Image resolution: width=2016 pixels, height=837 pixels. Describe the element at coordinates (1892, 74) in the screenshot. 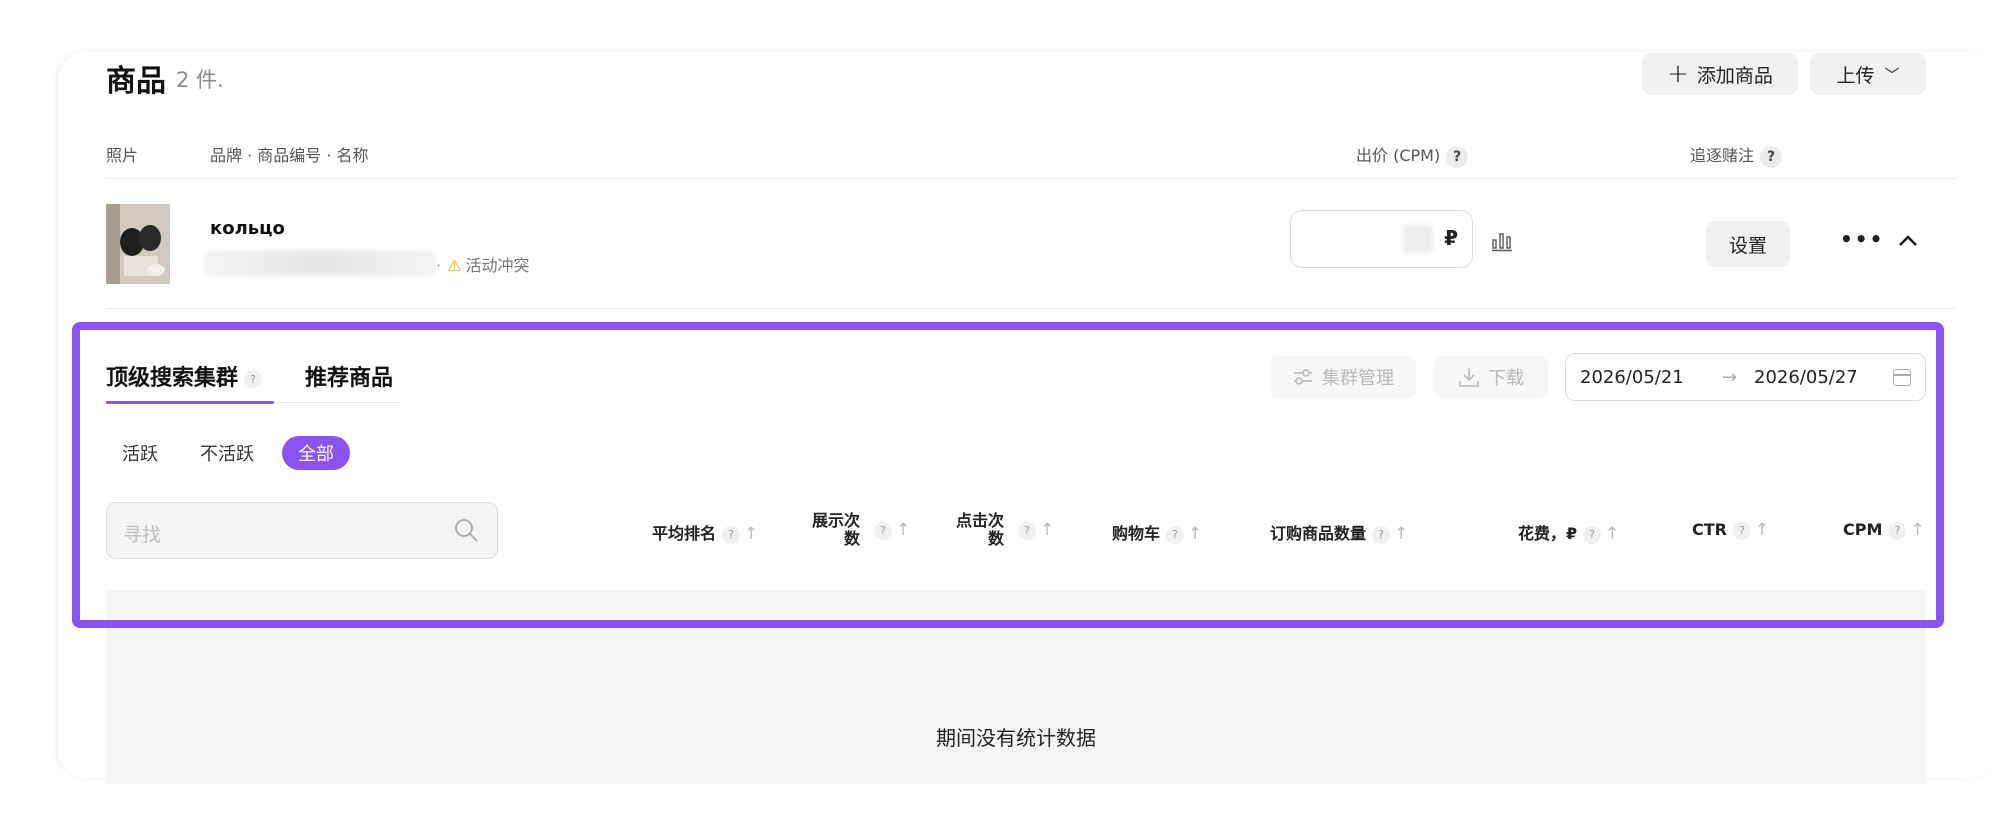

I see `chevron-down-icon: ﹀` at that location.